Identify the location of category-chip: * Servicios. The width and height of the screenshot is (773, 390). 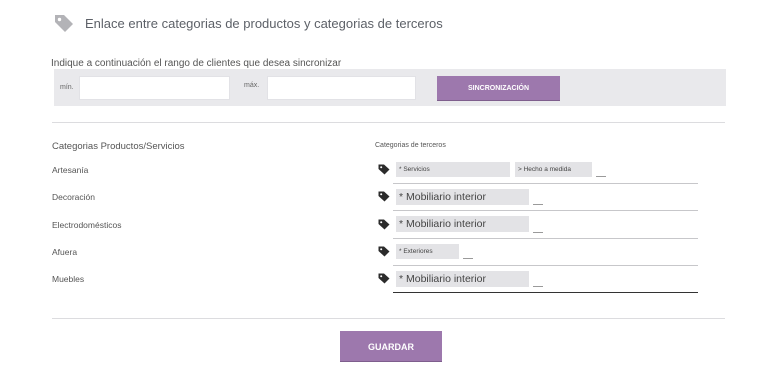
(453, 169).